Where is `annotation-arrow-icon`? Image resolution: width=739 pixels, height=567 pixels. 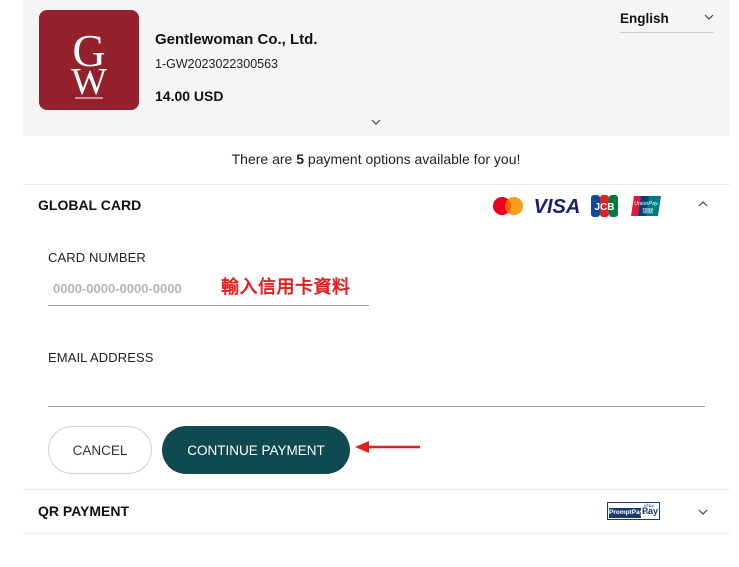 annotation-arrow-icon is located at coordinates (387, 447).